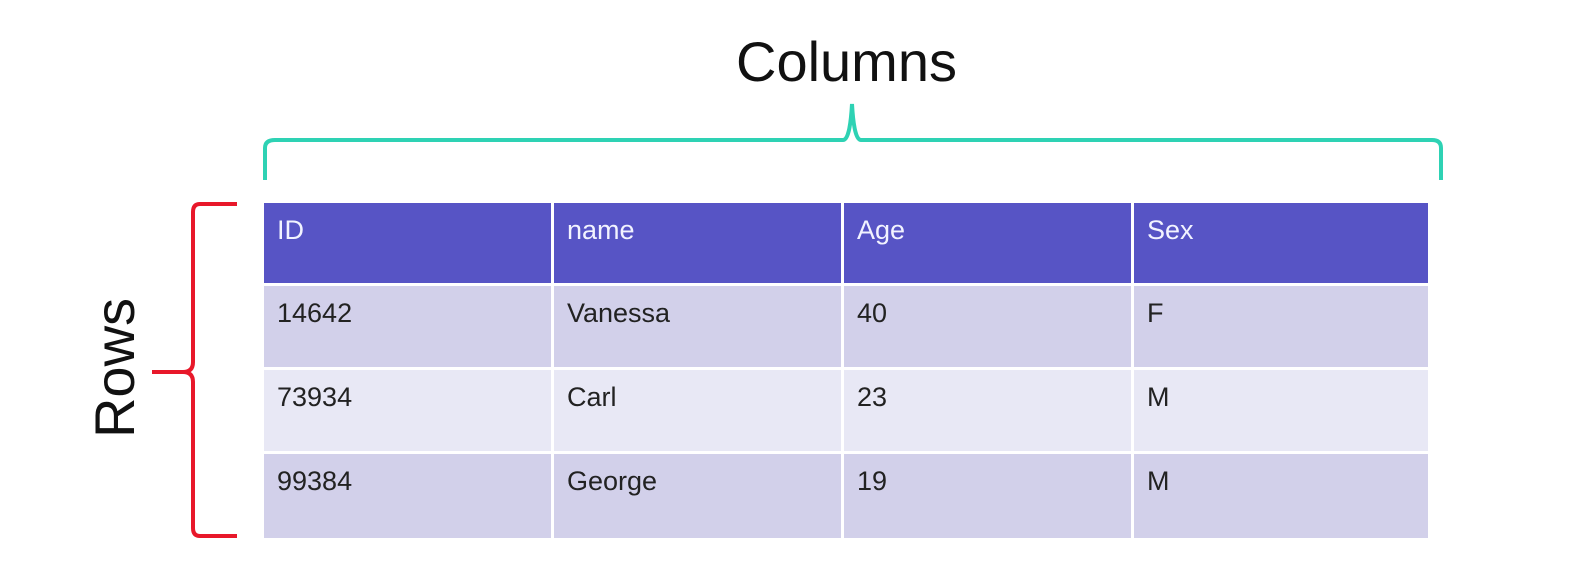  I want to click on columns-brace, so click(853, 141).